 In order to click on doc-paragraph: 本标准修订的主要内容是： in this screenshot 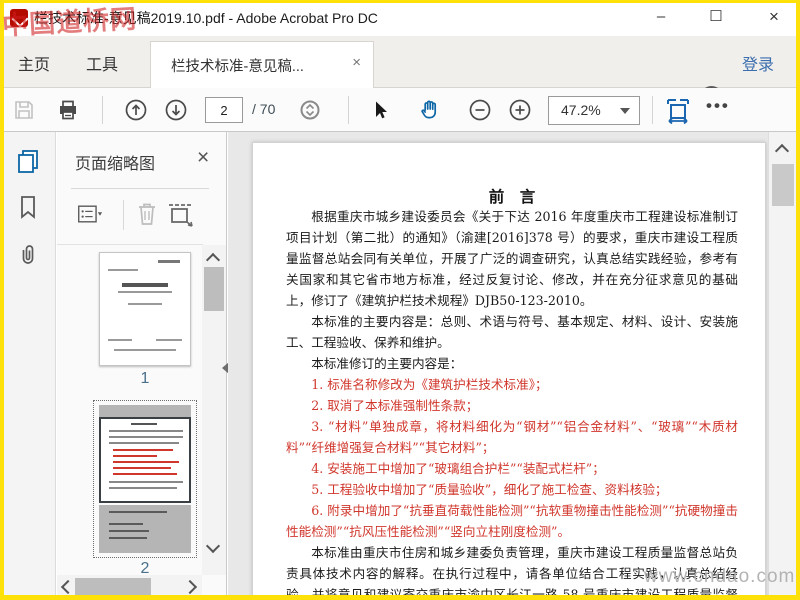, I will do `click(387, 363)`.